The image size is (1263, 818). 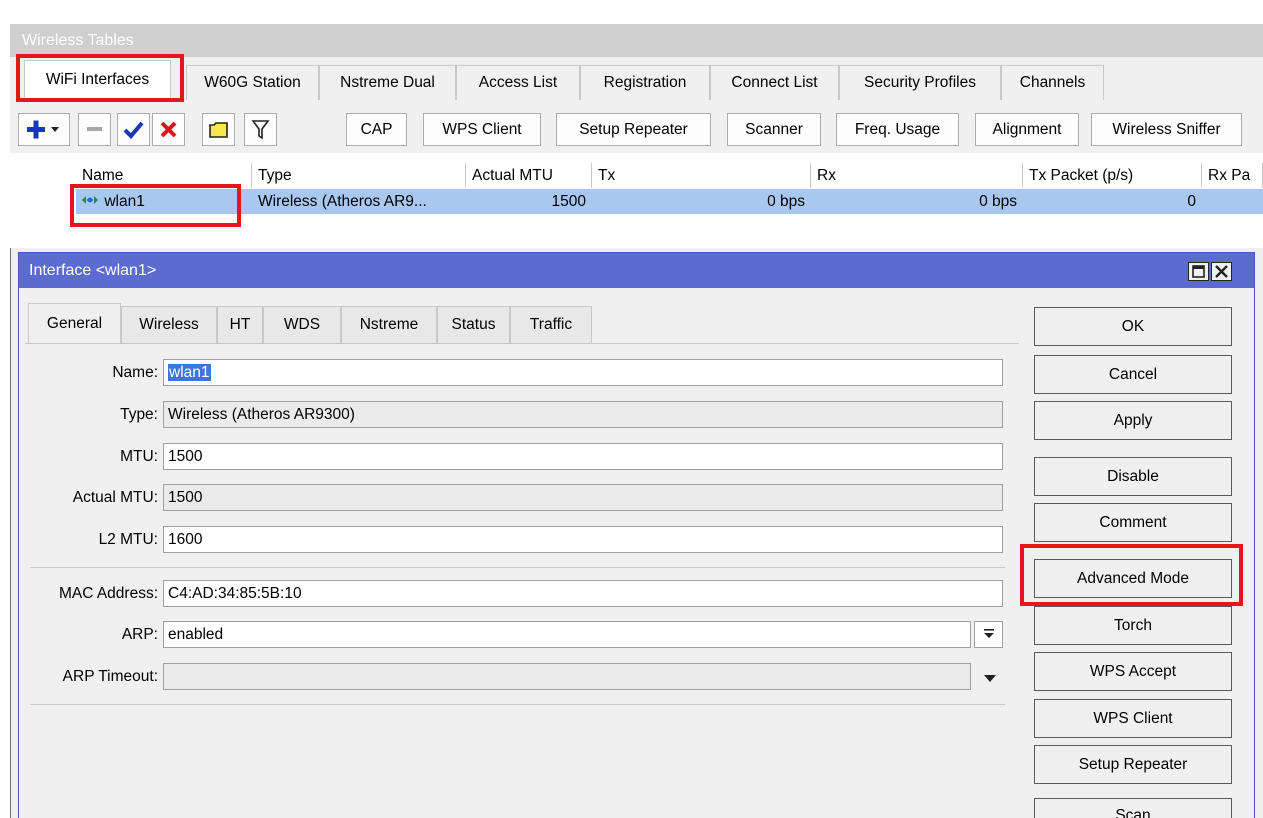 I want to click on row-rx: 0 bps, so click(x=917, y=201).